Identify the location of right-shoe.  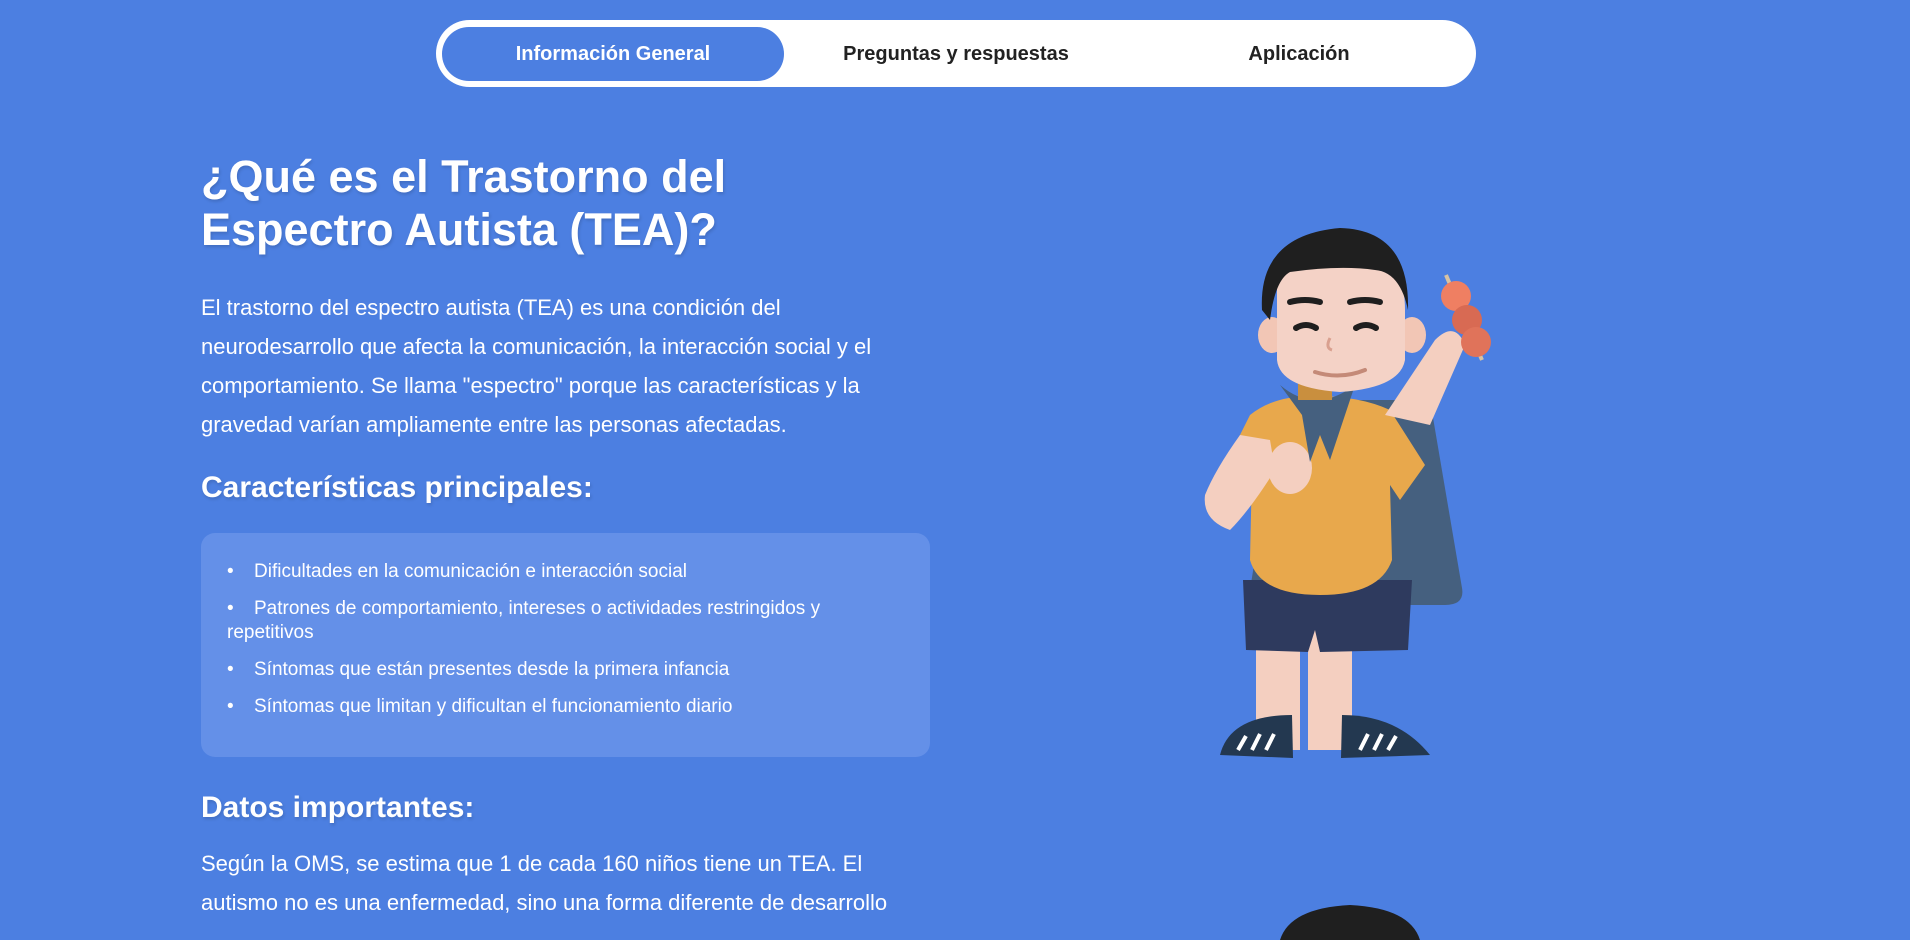
(1385, 736).